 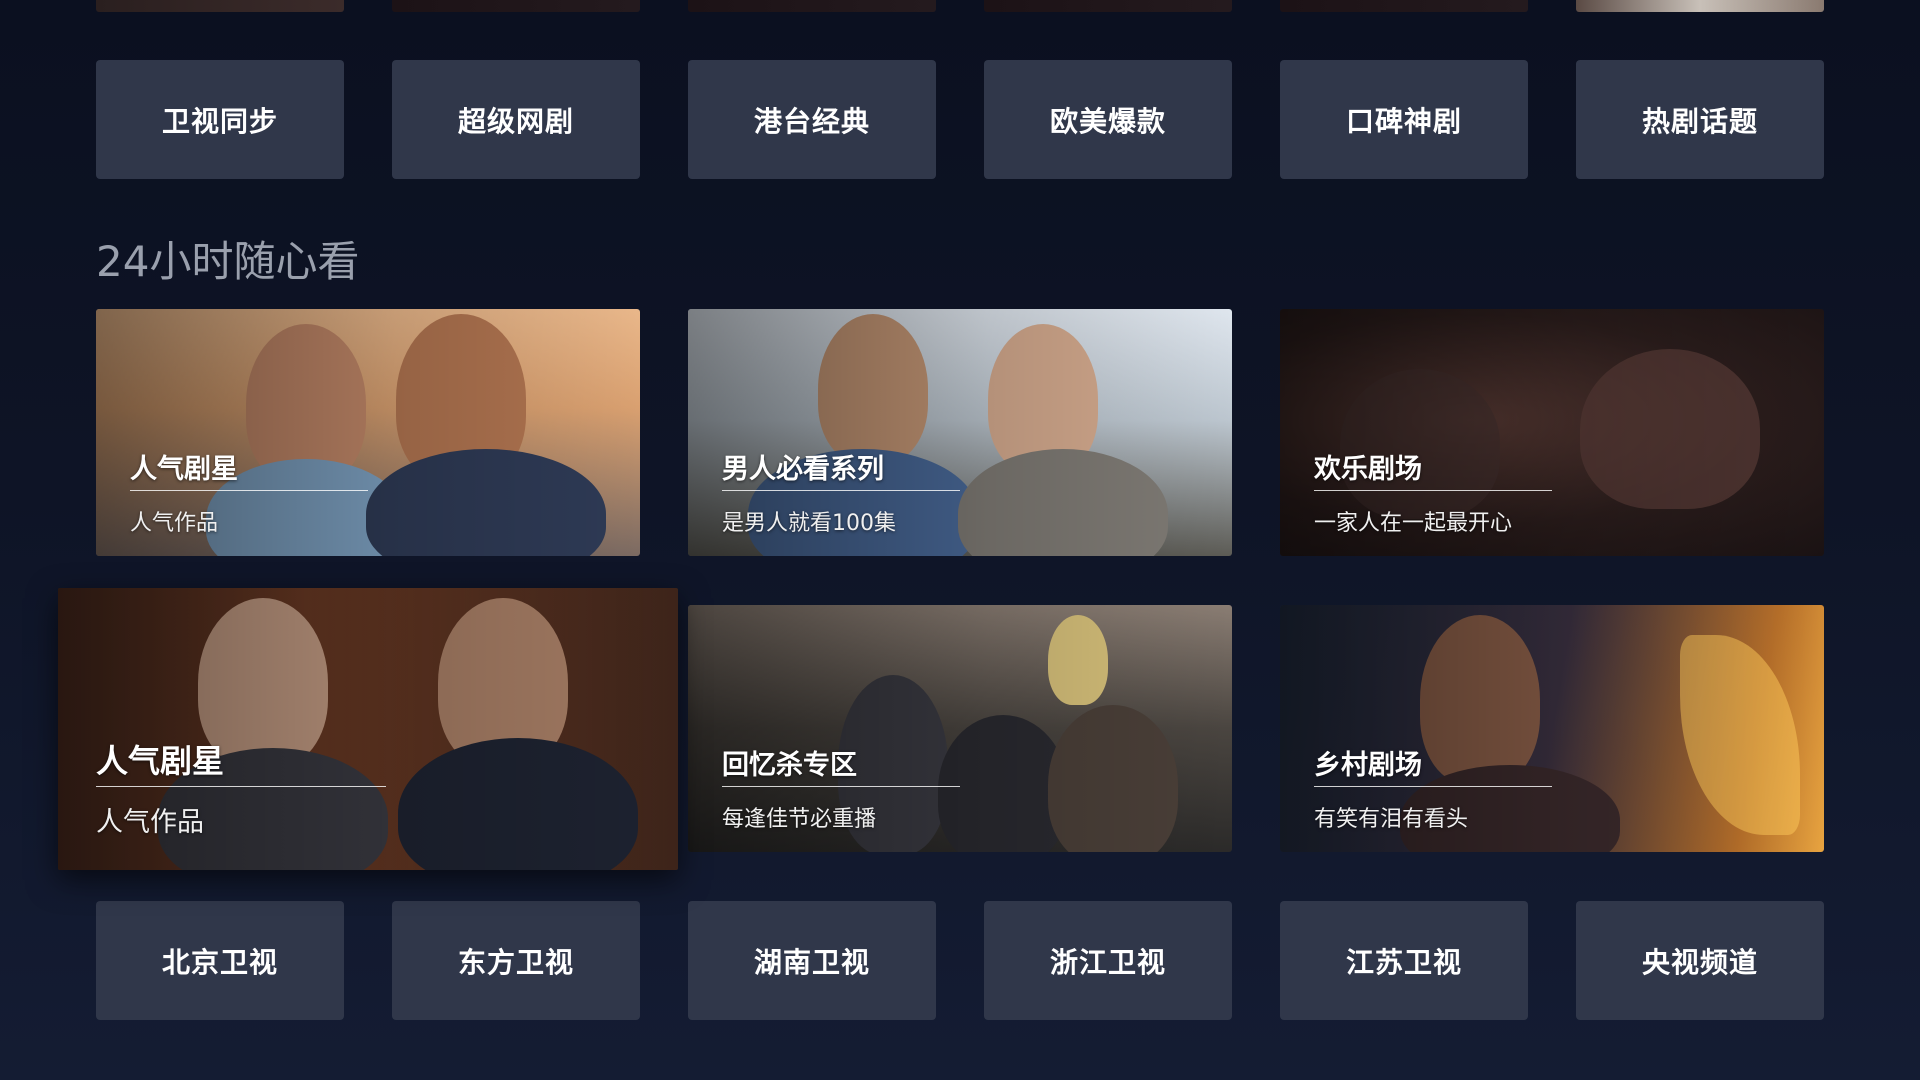 I want to click on card-title: 乡村剧场, so click(x=1368, y=765).